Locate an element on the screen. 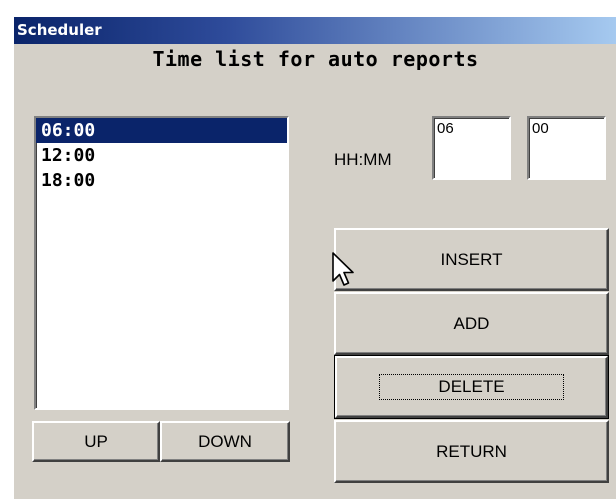 This screenshot has height=499, width=616. down-button: DOWN is located at coordinates (225, 441).